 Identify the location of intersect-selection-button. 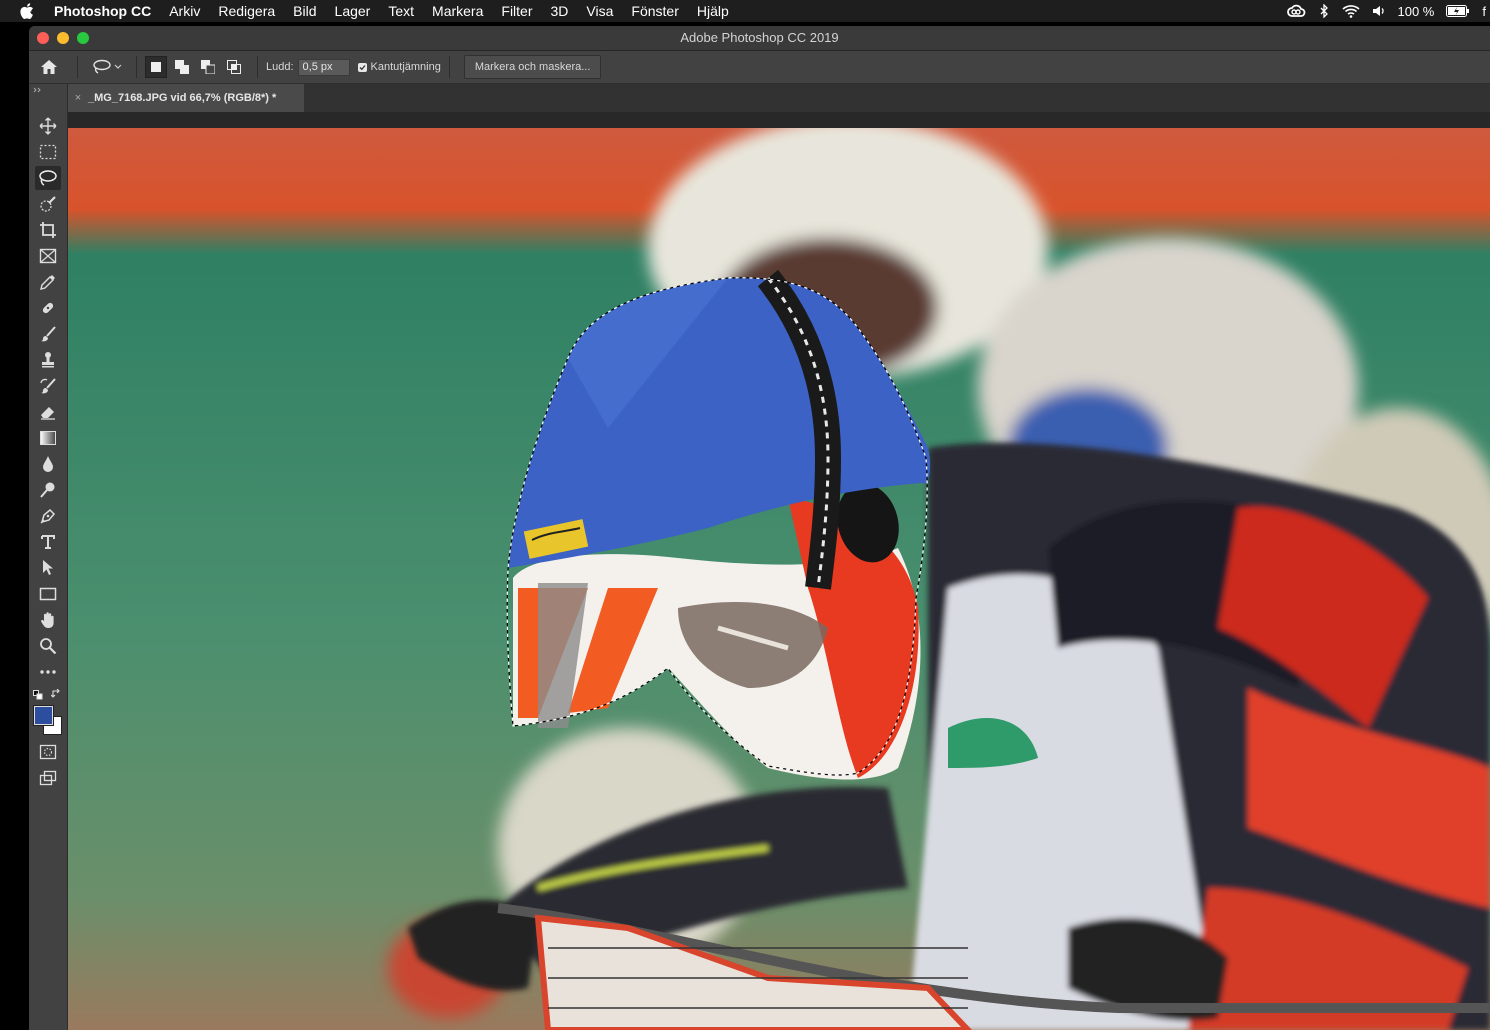
(234, 67).